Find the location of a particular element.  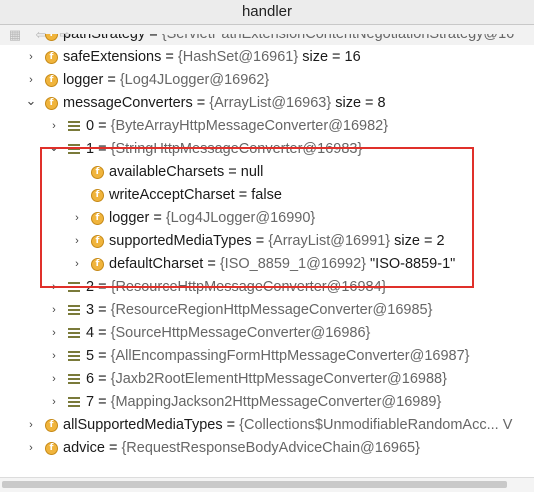

variable-extra: size = 16 is located at coordinates (329, 57).